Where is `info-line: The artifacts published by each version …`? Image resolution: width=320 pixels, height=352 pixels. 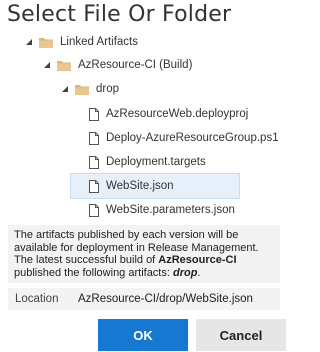
info-line: The artifacts published by each version … is located at coordinates (126, 235).